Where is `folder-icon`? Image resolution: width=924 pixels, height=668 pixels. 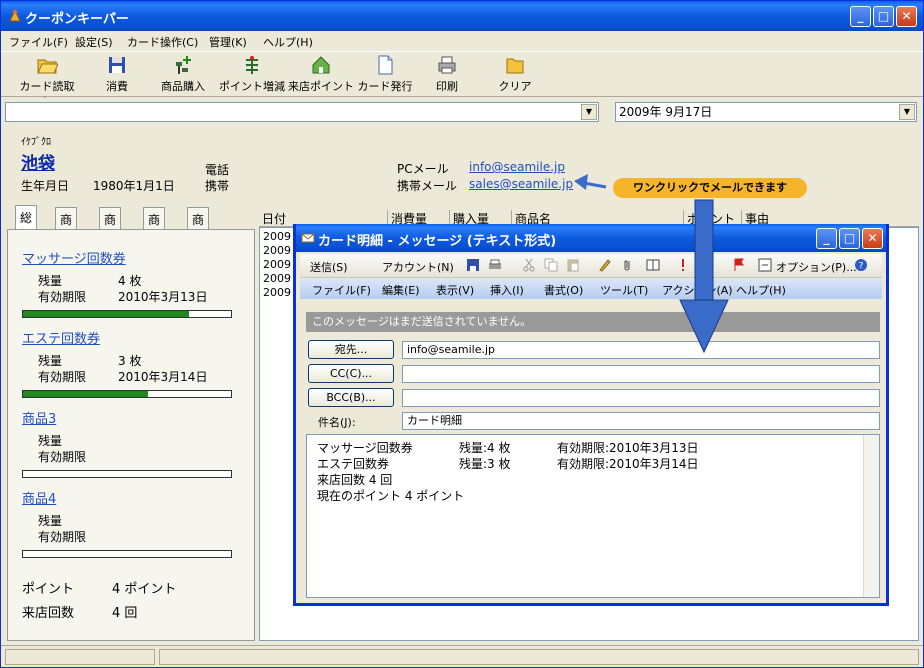
folder-icon is located at coordinates (515, 66).